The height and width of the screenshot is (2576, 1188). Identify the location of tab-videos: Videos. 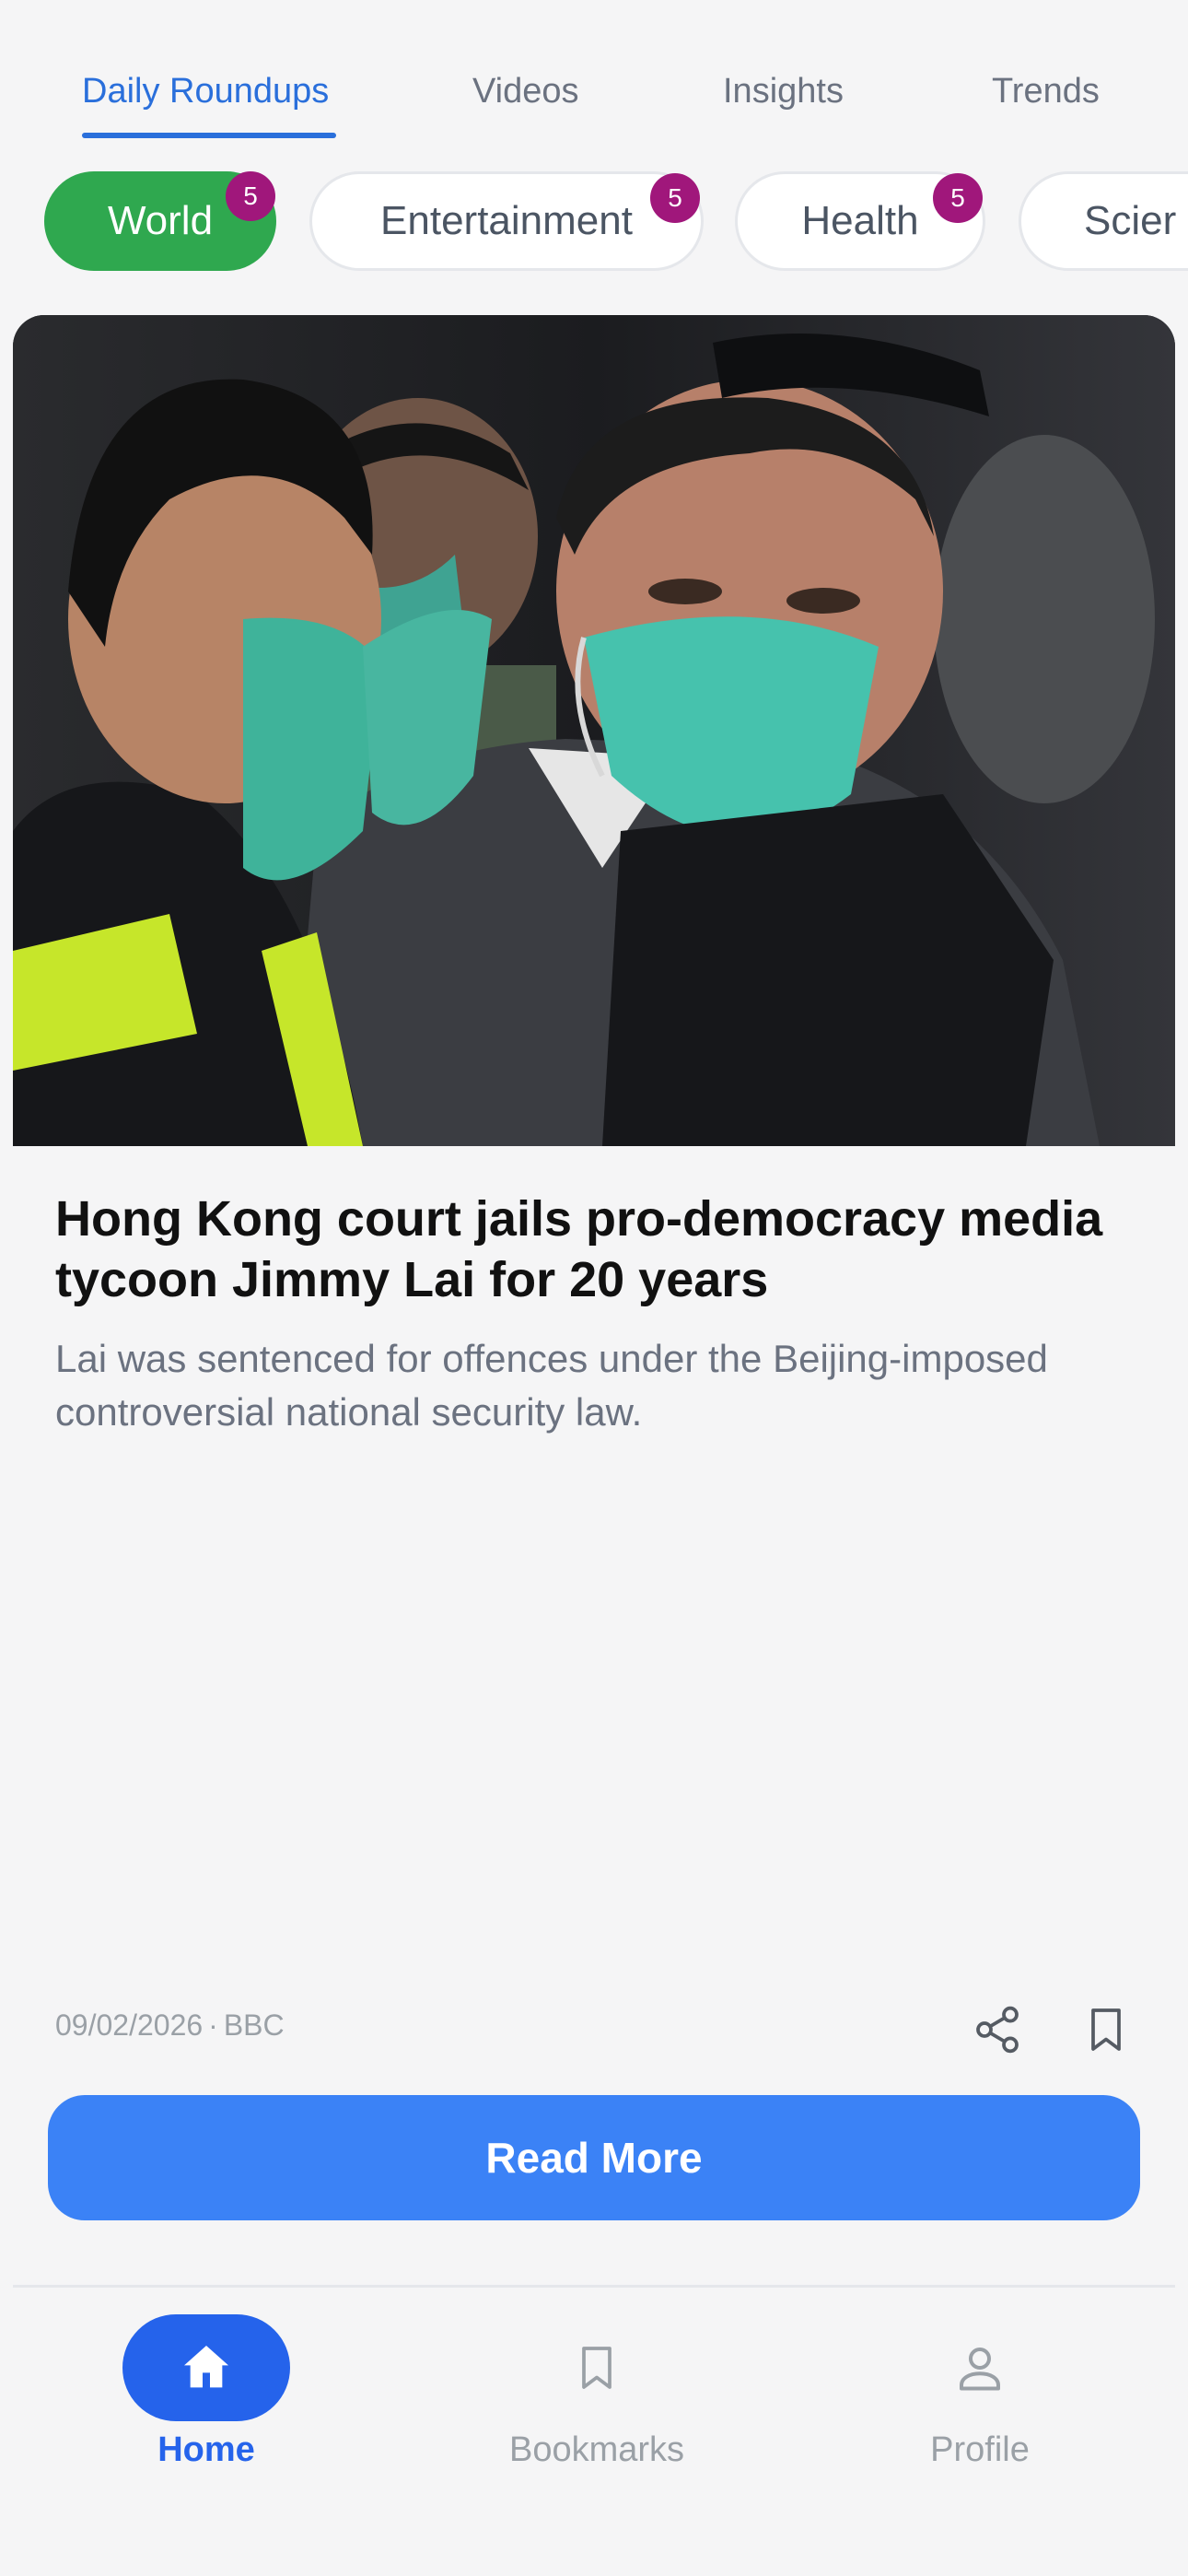
(525, 91).